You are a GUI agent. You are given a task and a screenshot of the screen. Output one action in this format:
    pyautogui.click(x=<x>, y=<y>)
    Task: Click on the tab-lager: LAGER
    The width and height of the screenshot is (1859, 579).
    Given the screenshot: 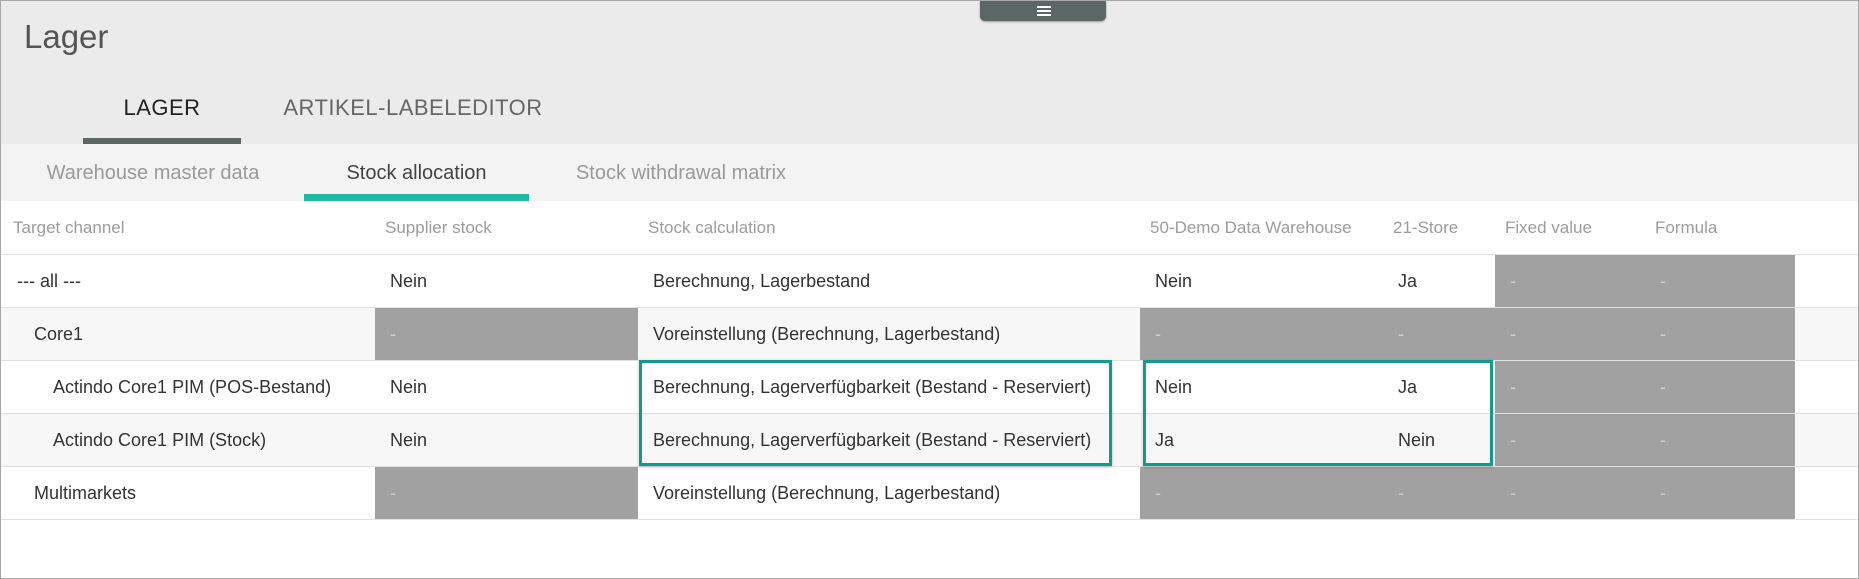 What is the action you would take?
    pyautogui.click(x=162, y=108)
    